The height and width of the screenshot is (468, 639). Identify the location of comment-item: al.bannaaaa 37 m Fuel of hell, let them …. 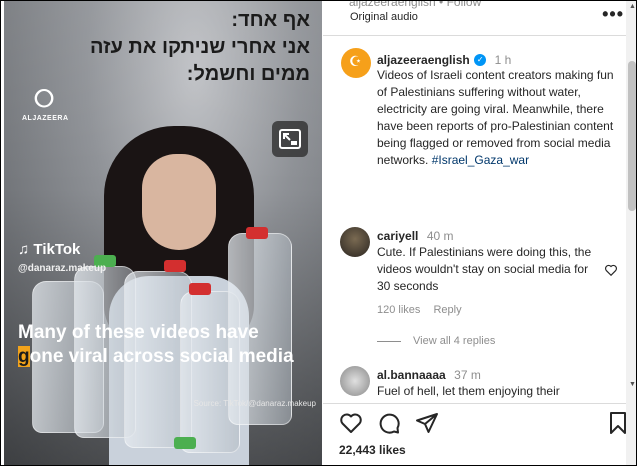
(480, 384).